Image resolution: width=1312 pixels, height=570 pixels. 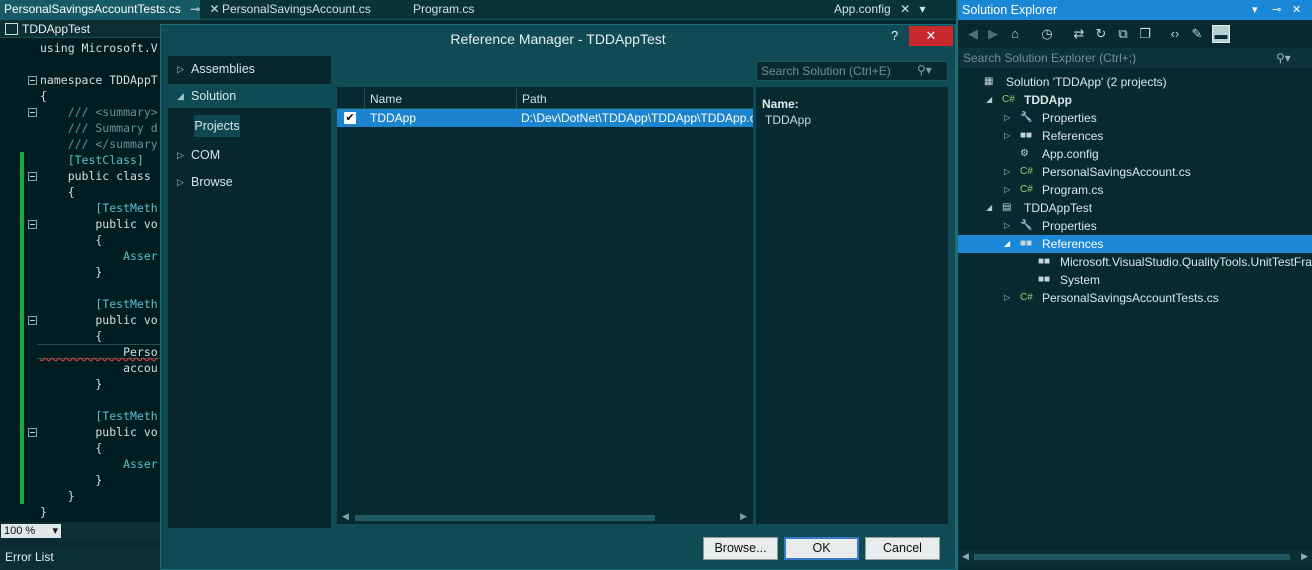 I want to click on tab-personalsavingsaccount: PersonalSavingsAccount.cs, so click(x=294, y=10).